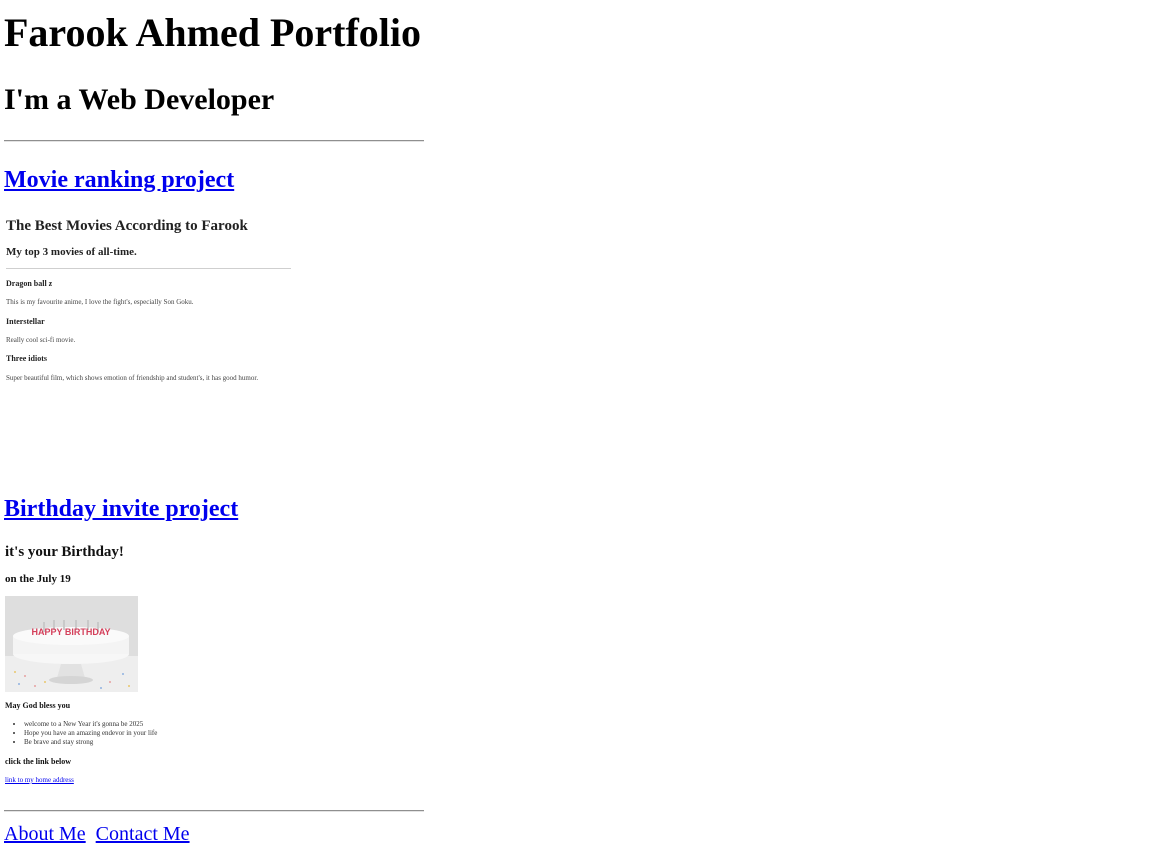  What do you see at coordinates (143, 834) in the screenshot?
I see `contact-me-link: Contact Me` at bounding box center [143, 834].